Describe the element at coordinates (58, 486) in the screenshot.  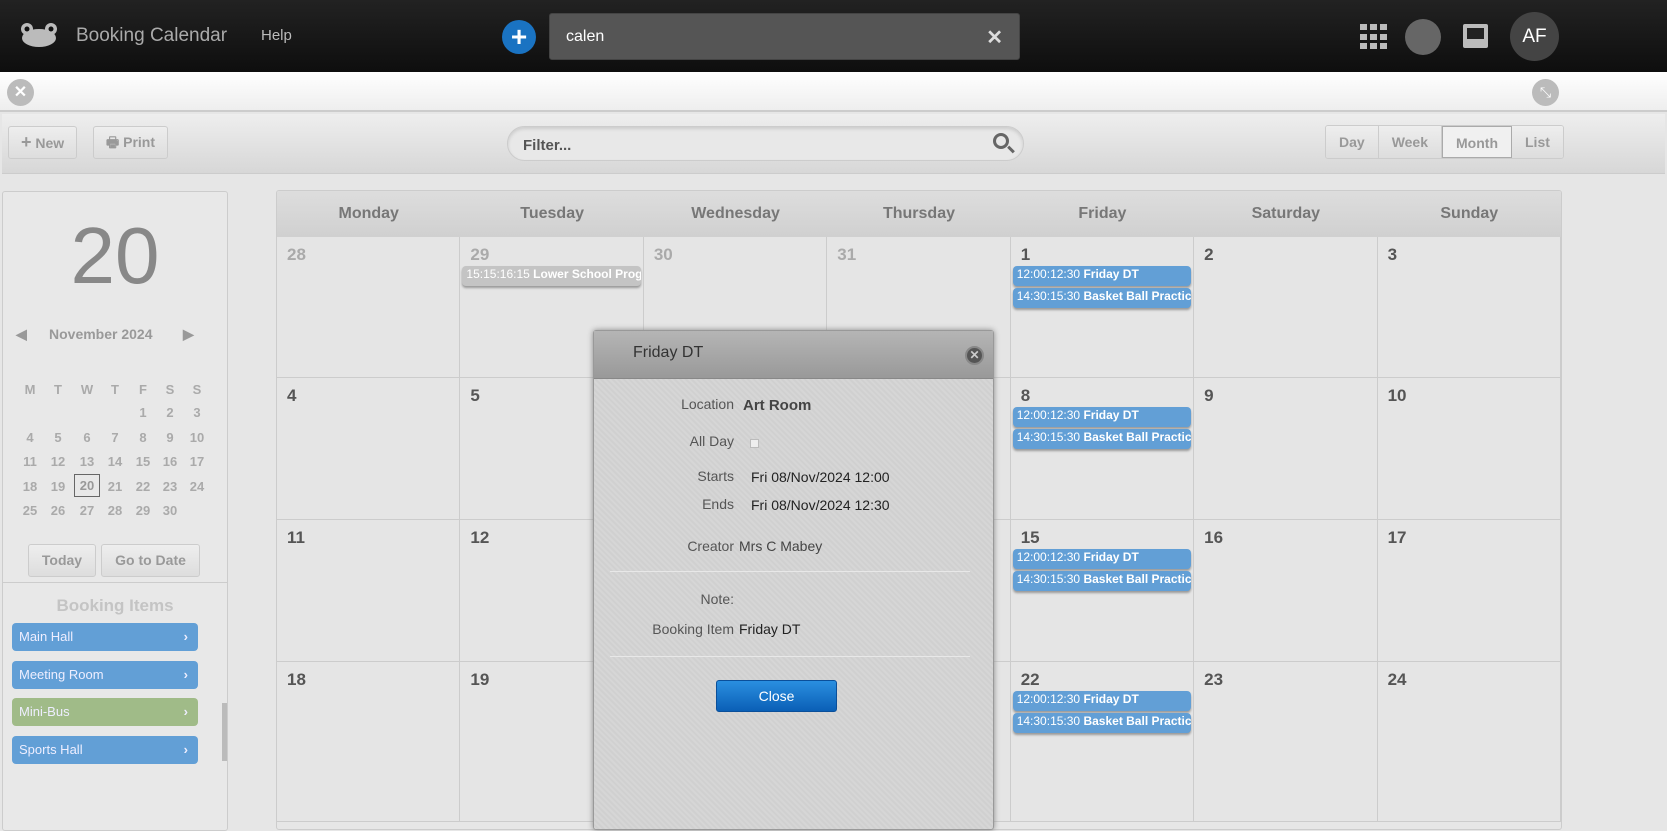
I see `mini-day: 19` at that location.